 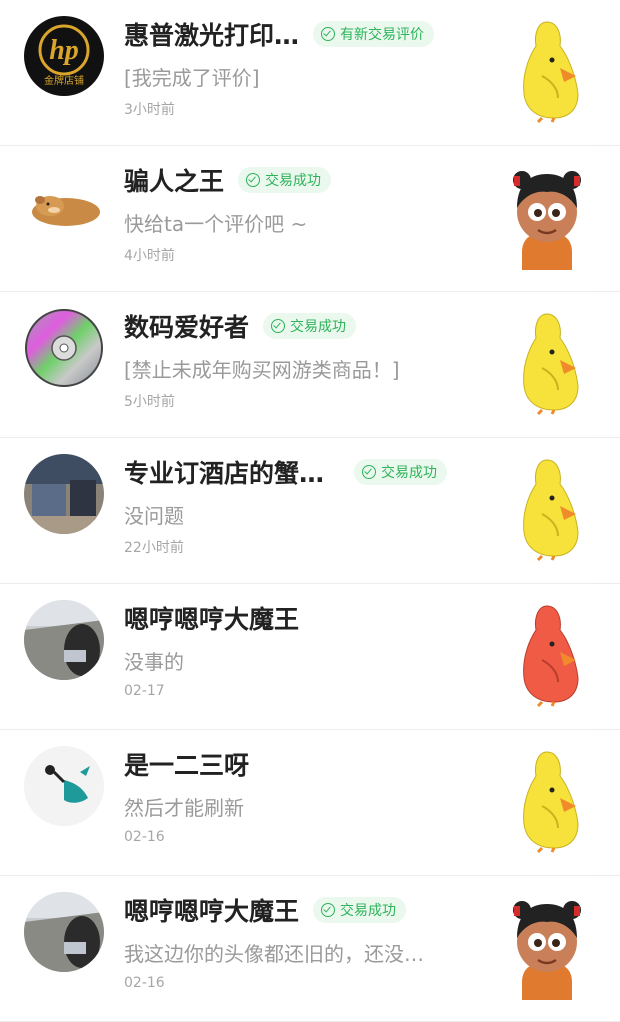 I want to click on conversation-row: 数码爱好者 交易成功 [禁止未成年购买网游类商品！] 5小时前, so click(x=310, y=365).